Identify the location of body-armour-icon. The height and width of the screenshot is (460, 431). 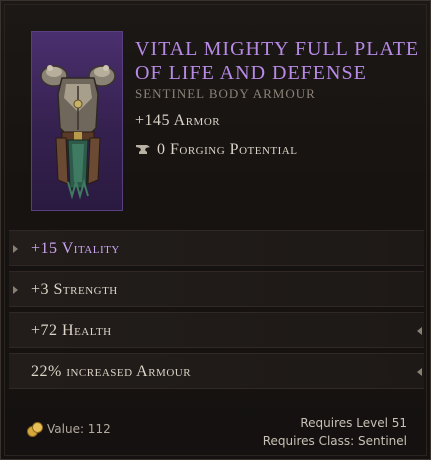
(78, 132).